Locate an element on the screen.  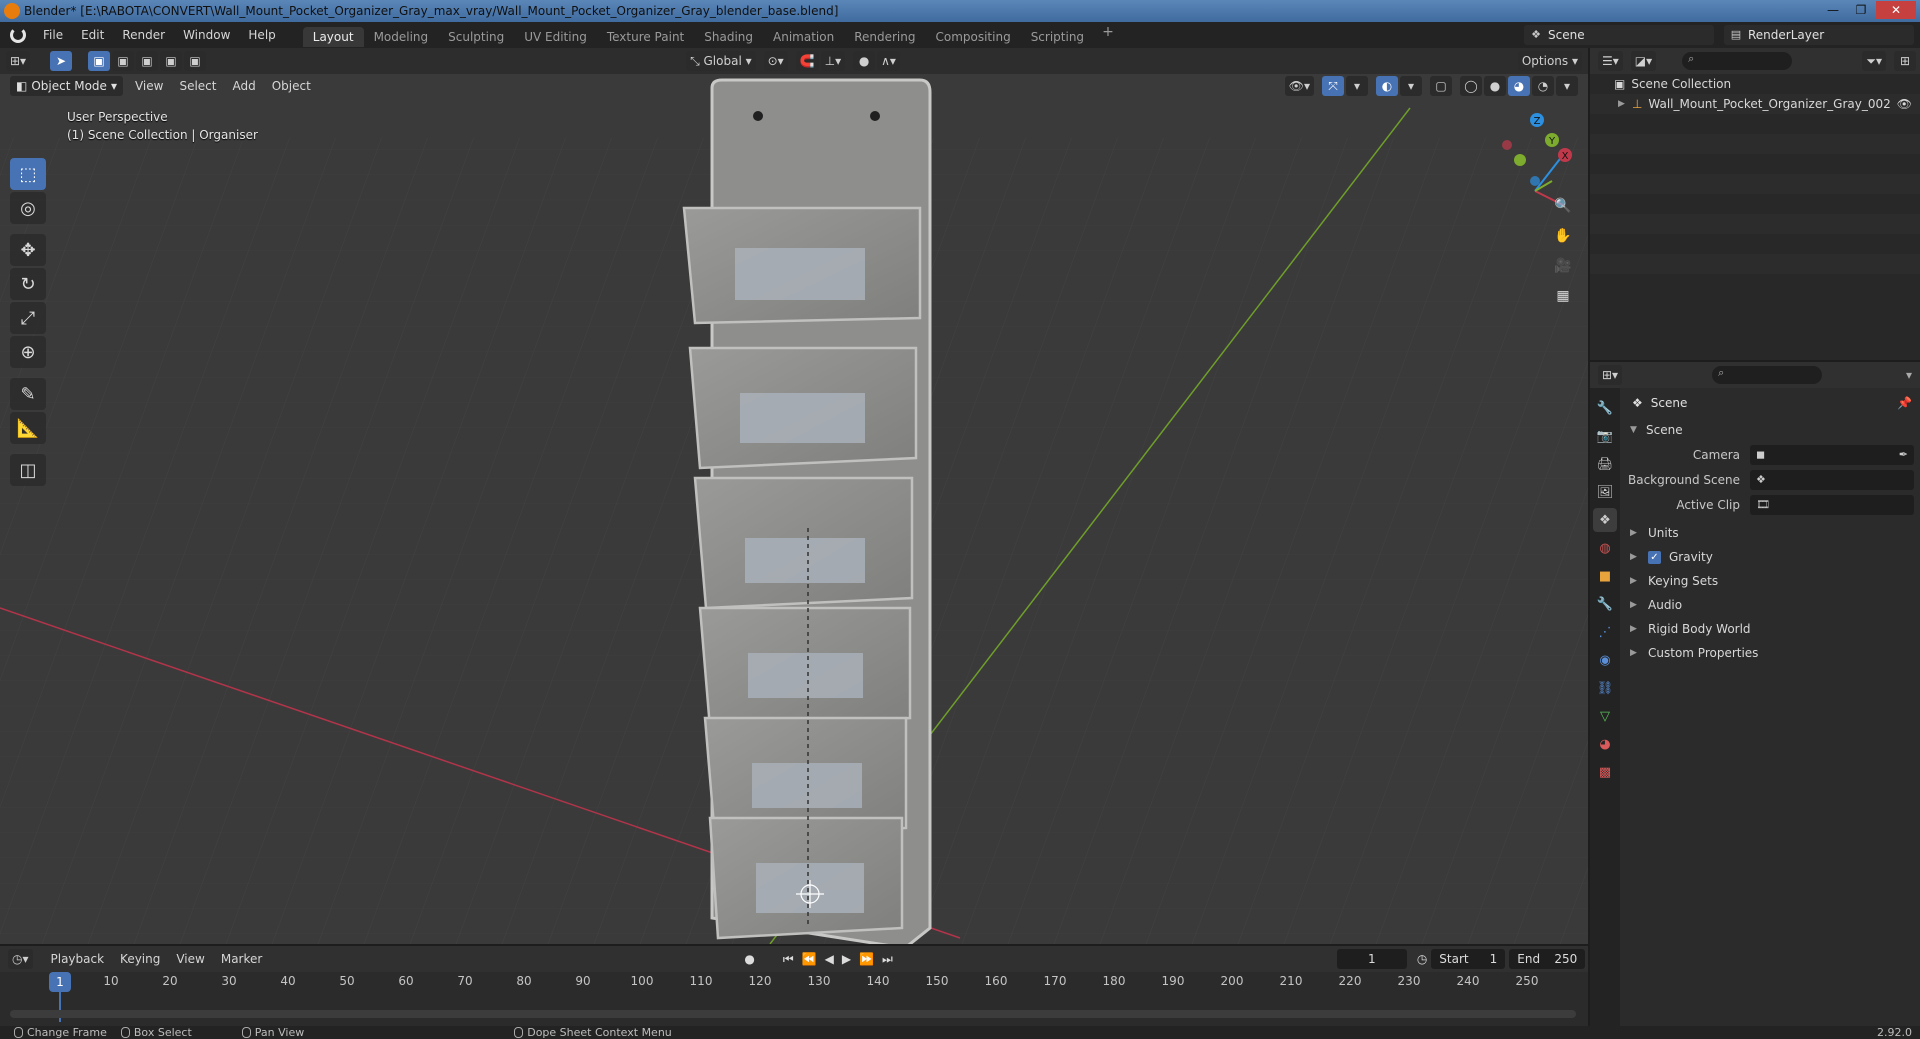
gizmo-x-label: X is located at coordinates (1565, 156).